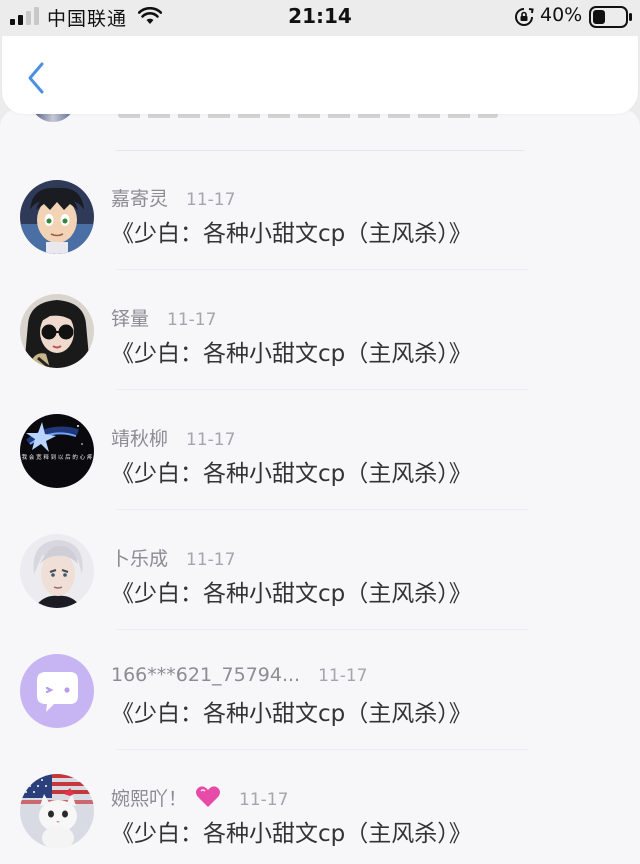  I want to click on status-bar: 中国联通 21:14 40%, so click(320, 17).